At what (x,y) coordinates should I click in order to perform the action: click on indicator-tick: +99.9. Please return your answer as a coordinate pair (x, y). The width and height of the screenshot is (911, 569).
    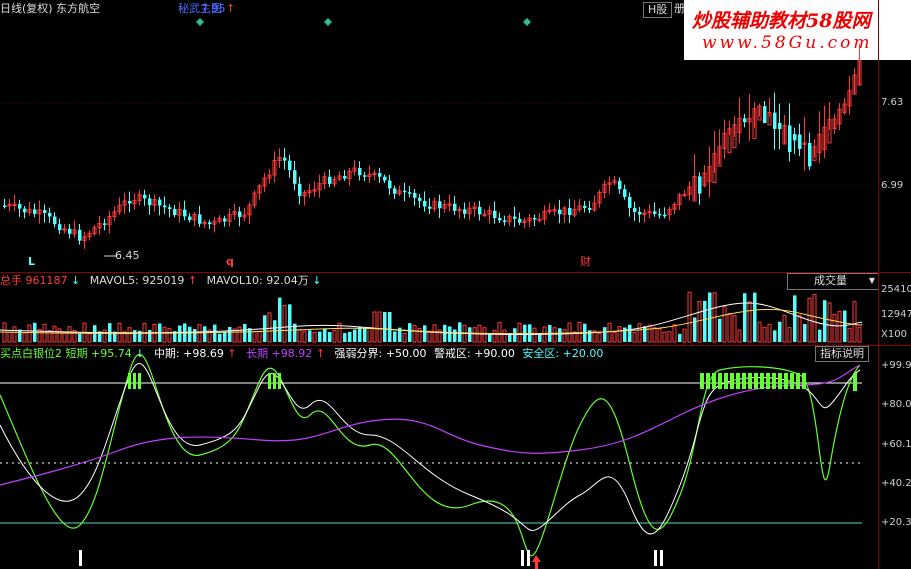
    Looking at the image, I should click on (896, 365).